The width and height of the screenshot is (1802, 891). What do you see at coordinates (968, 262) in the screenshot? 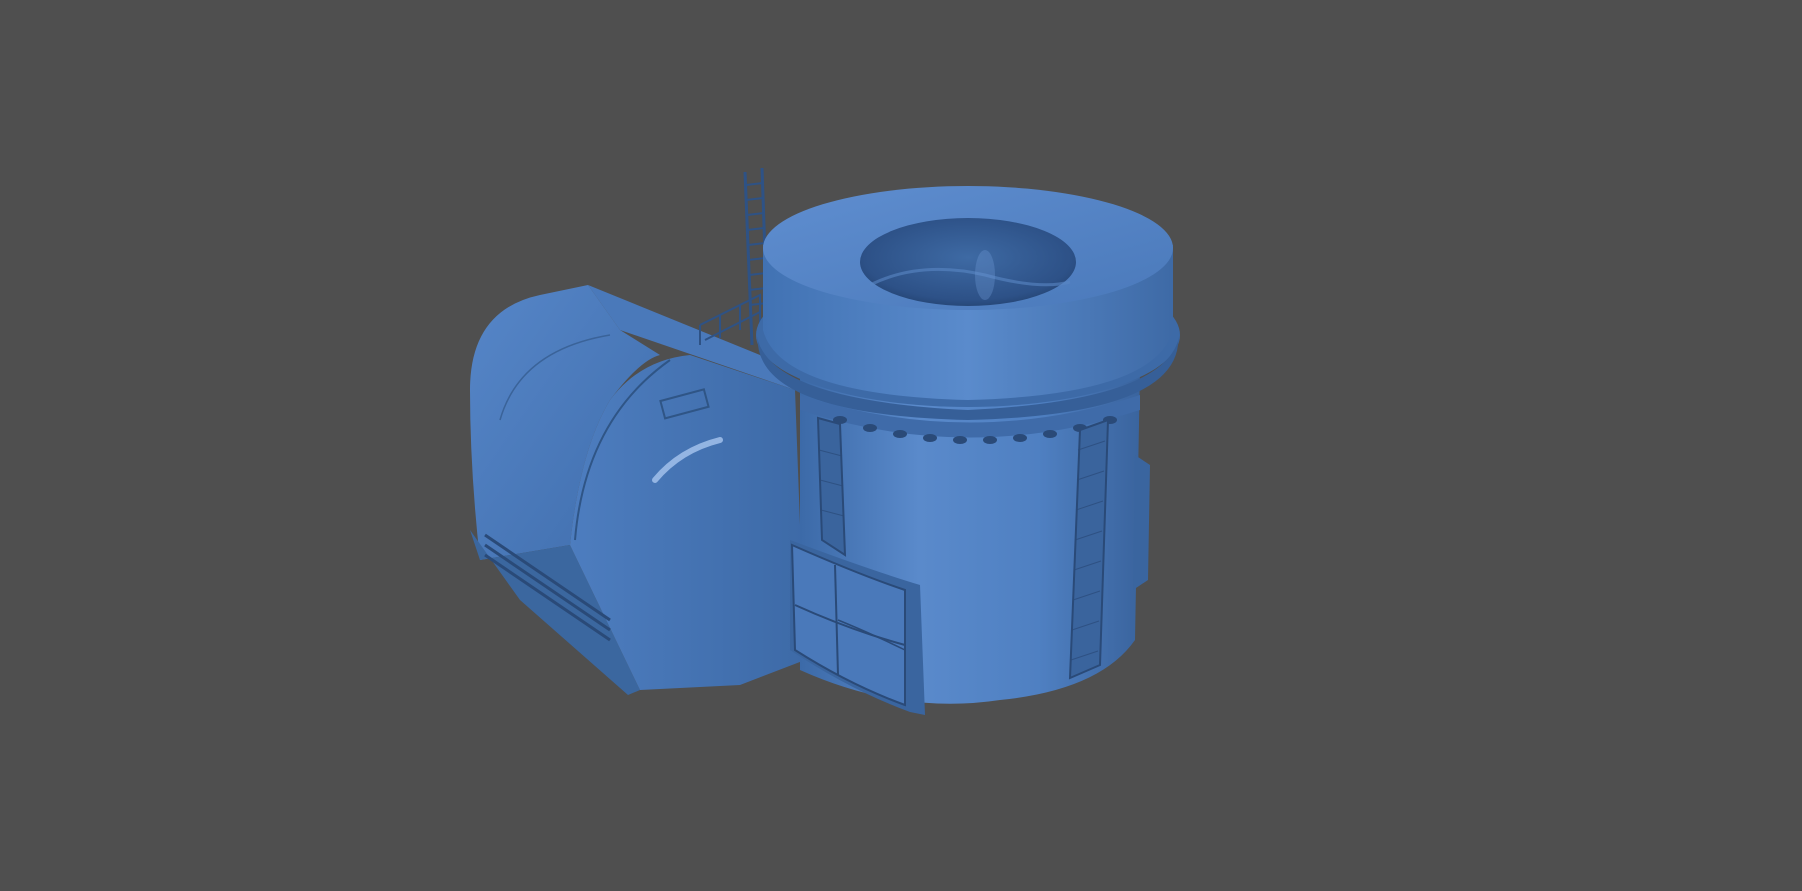
I see `top-opening` at bounding box center [968, 262].